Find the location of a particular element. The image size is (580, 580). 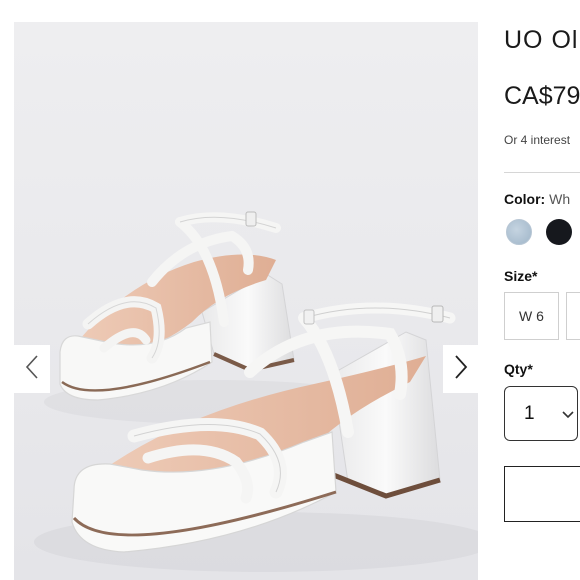

product-title: UO Ol is located at coordinates (541, 40).